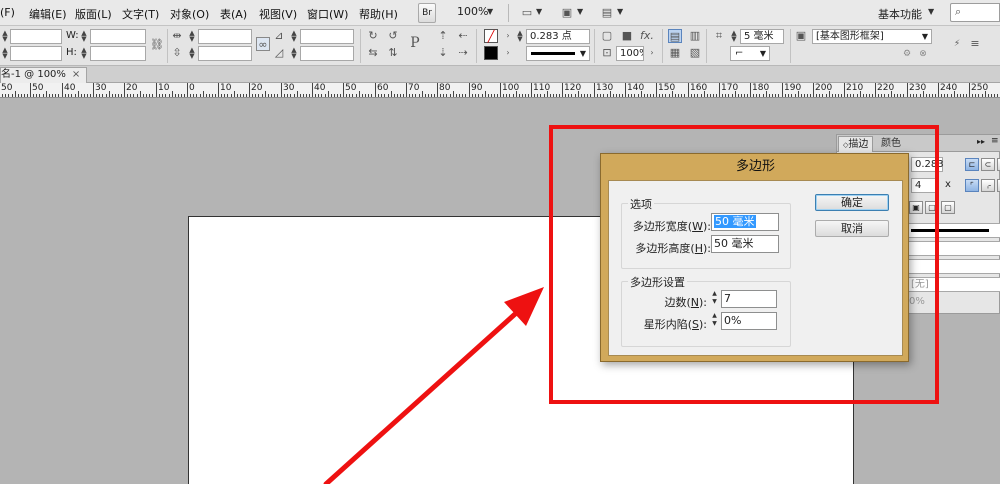  What do you see at coordinates (527, 13) in the screenshot?
I see `screen-mode-icon: ▭` at bounding box center [527, 13].